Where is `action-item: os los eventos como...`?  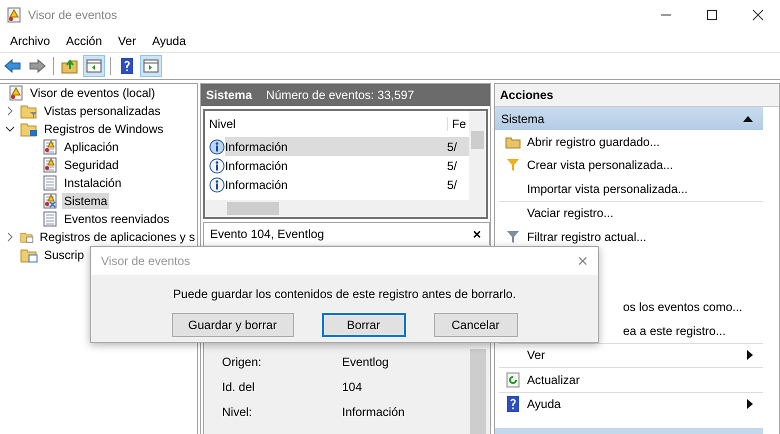 action-item: os los eventos como... is located at coordinates (682, 307).